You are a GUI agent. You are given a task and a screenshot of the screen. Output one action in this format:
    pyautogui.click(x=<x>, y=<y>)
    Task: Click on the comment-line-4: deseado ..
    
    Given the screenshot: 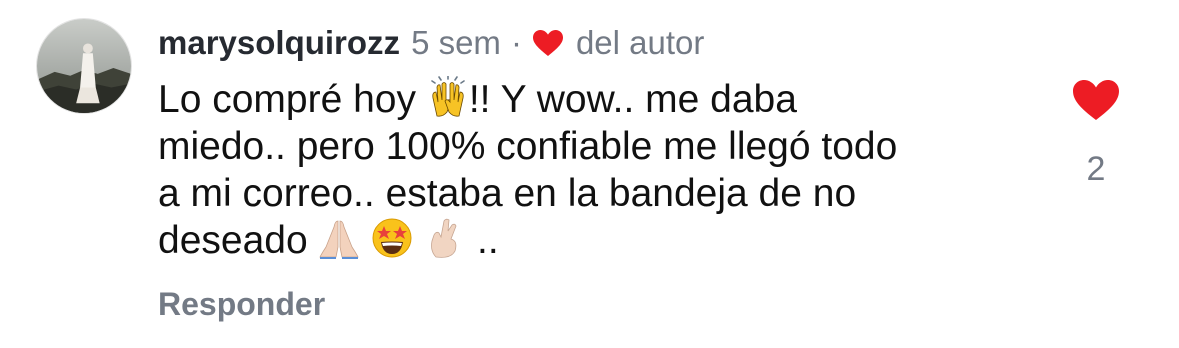 What is the action you would take?
    pyautogui.click(x=588, y=240)
    